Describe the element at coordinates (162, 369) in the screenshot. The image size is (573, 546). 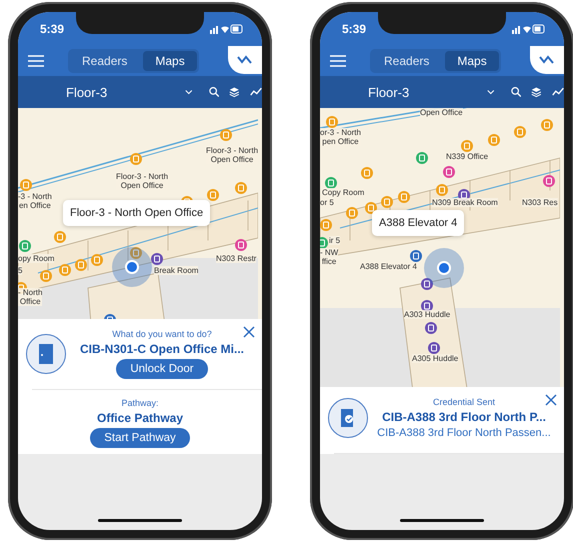
I see `unlock-door-button: Unlock Door` at that location.